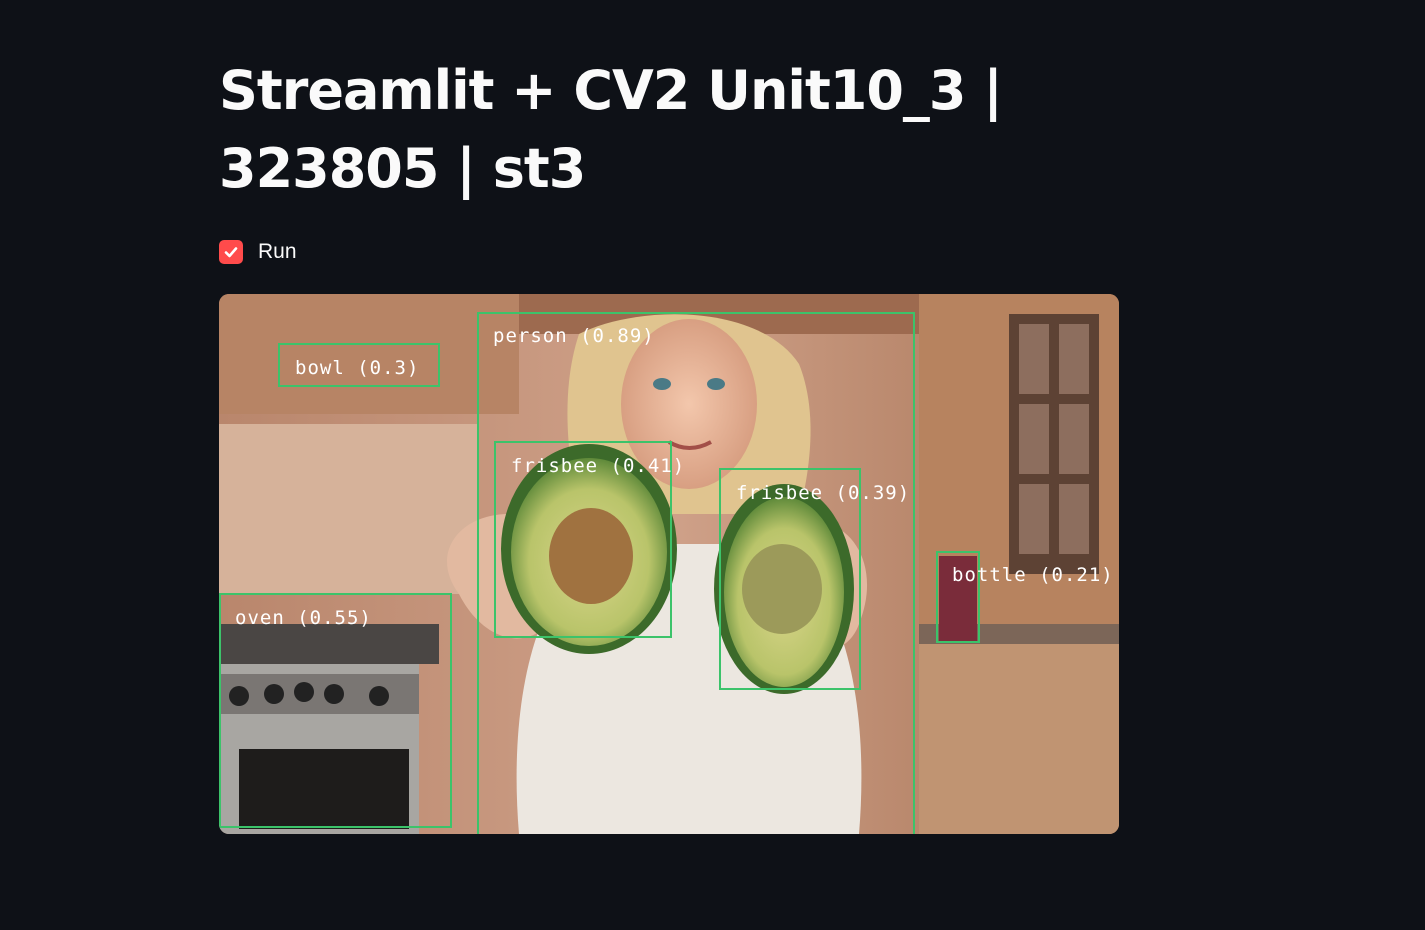  What do you see at coordinates (1019, 734) in the screenshot?
I see `lower-cabinets` at bounding box center [1019, 734].